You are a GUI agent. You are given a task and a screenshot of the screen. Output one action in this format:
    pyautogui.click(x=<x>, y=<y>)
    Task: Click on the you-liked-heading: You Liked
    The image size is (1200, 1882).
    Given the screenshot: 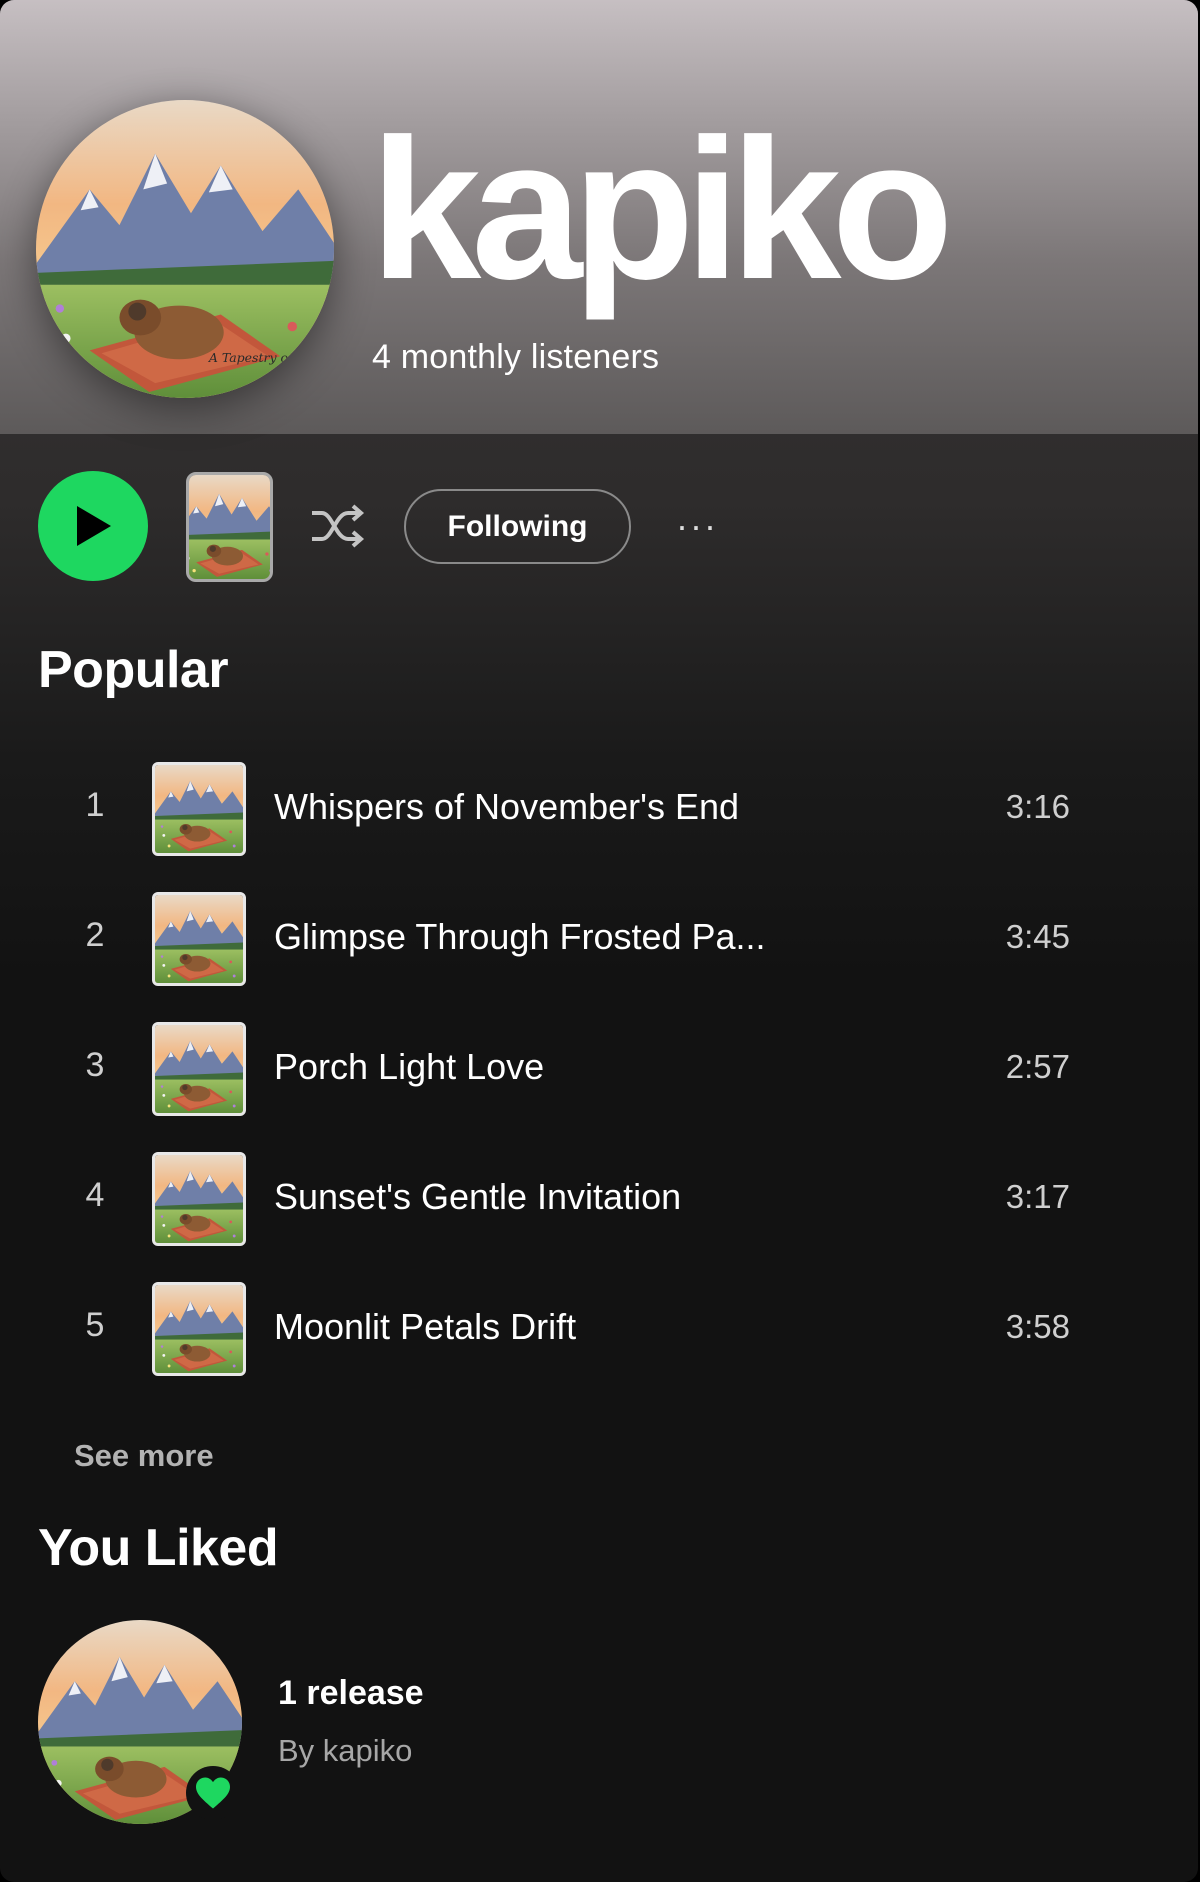 What is the action you would take?
    pyautogui.click(x=158, y=1548)
    